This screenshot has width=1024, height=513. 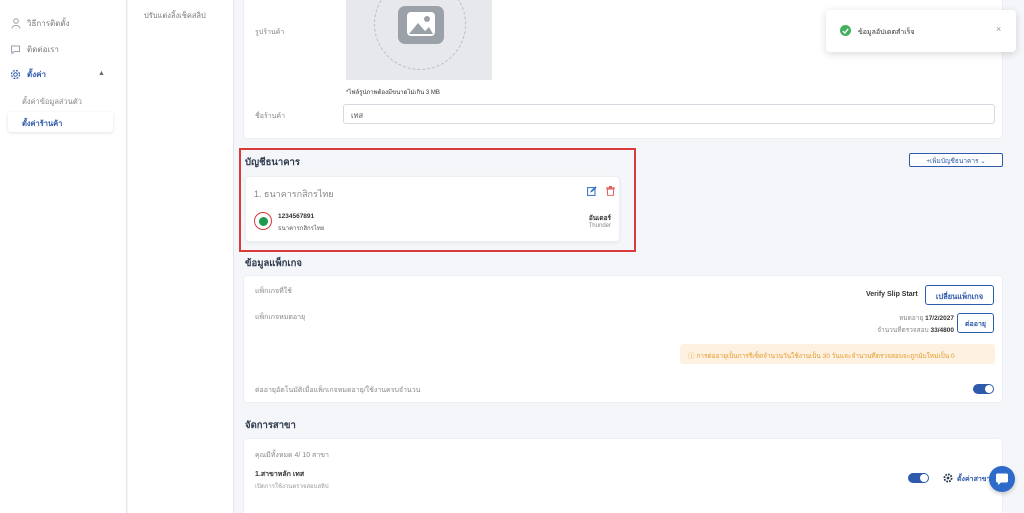 I want to click on chat-support-button, so click(x=1002, y=479).